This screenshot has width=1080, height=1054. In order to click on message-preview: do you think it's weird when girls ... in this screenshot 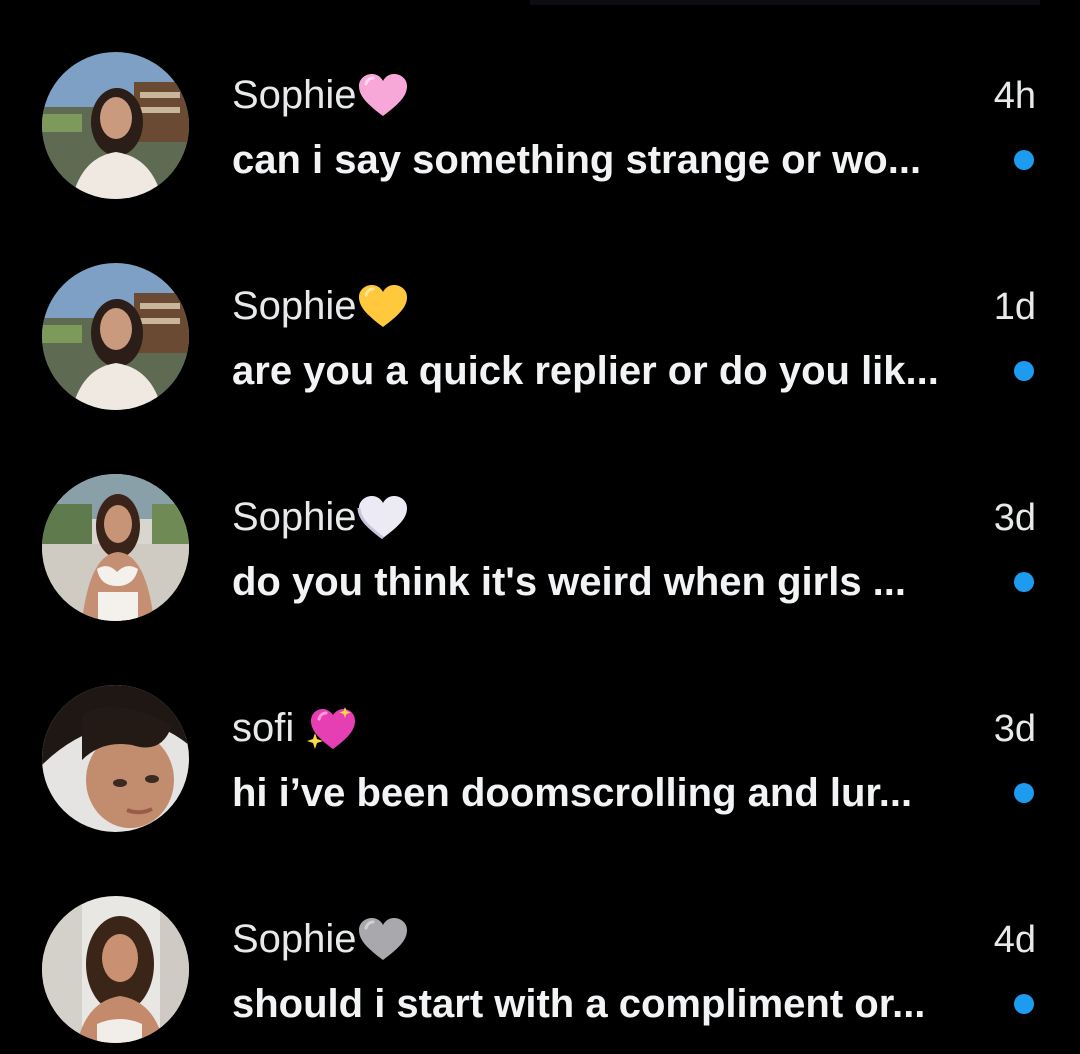, I will do `click(569, 582)`.